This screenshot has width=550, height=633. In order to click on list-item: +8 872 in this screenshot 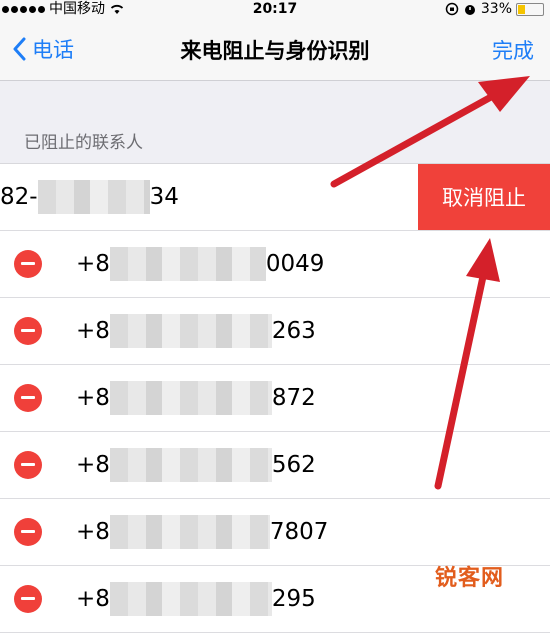, I will do `click(275, 398)`.